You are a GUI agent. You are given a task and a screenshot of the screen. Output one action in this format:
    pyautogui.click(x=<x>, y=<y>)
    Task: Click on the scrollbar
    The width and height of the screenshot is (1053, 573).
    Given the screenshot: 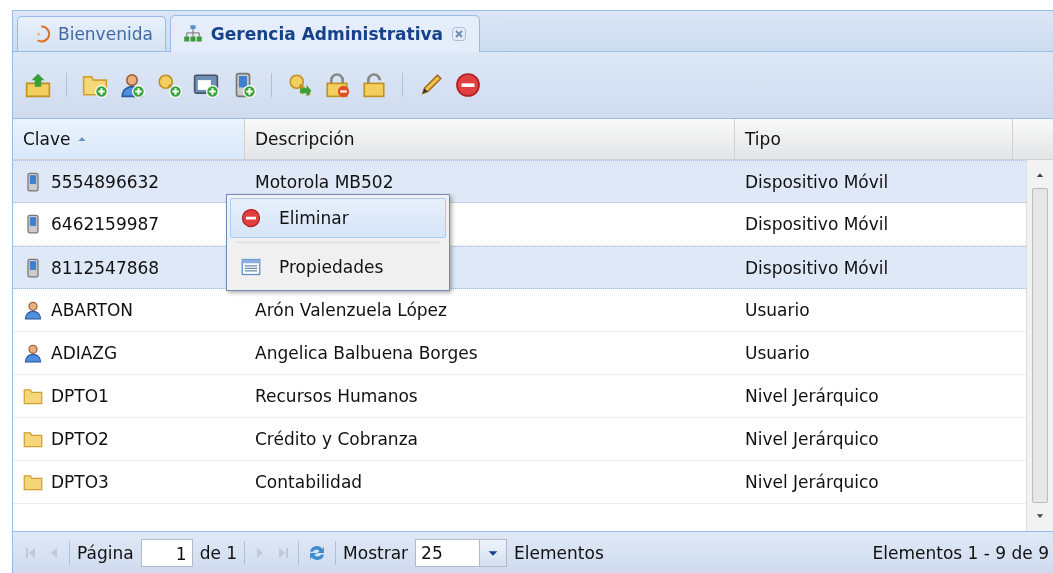 What is the action you would take?
    pyautogui.click(x=1039, y=345)
    